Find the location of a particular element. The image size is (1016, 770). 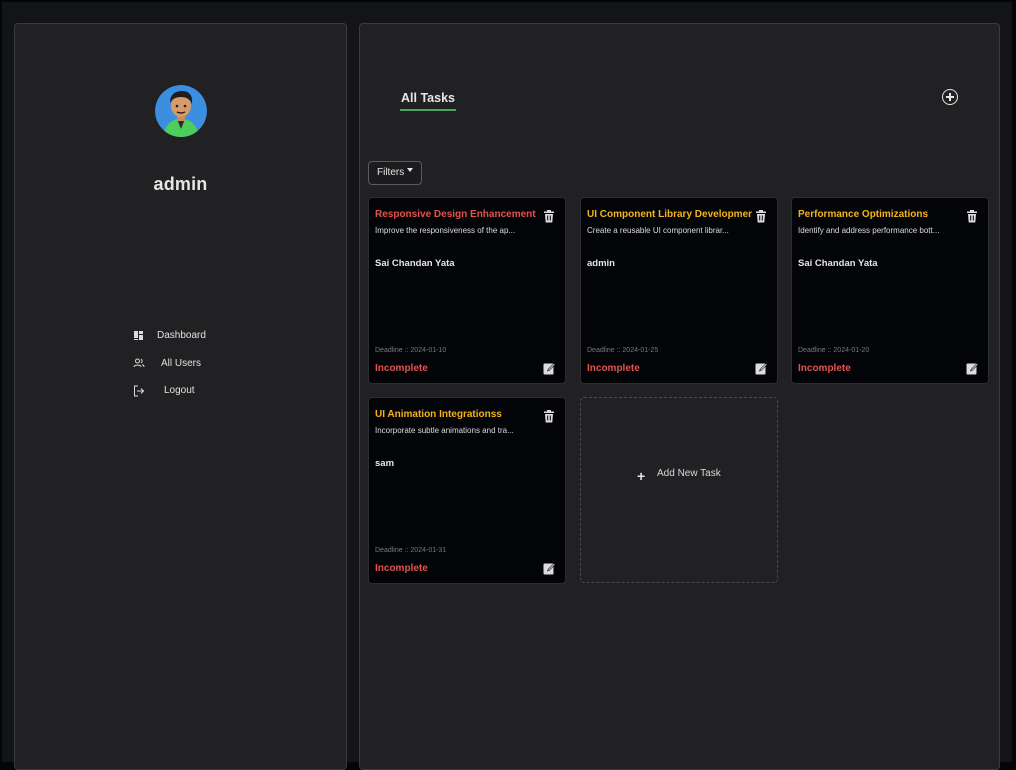

filters-dropdown: Filters is located at coordinates (395, 173).